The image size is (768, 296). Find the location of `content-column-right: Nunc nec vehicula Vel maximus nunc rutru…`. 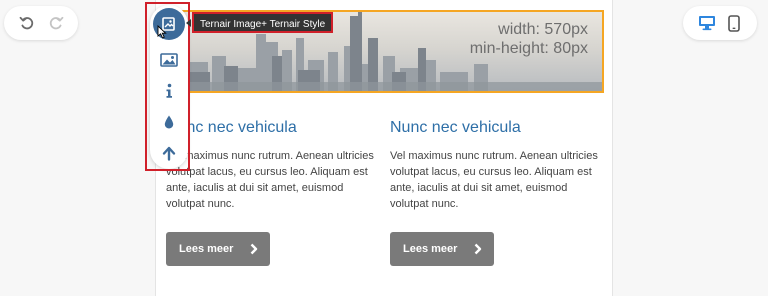

content-column-right: Nunc nec vehicula Vel maximus nunc rutru… is located at coordinates (497, 192).